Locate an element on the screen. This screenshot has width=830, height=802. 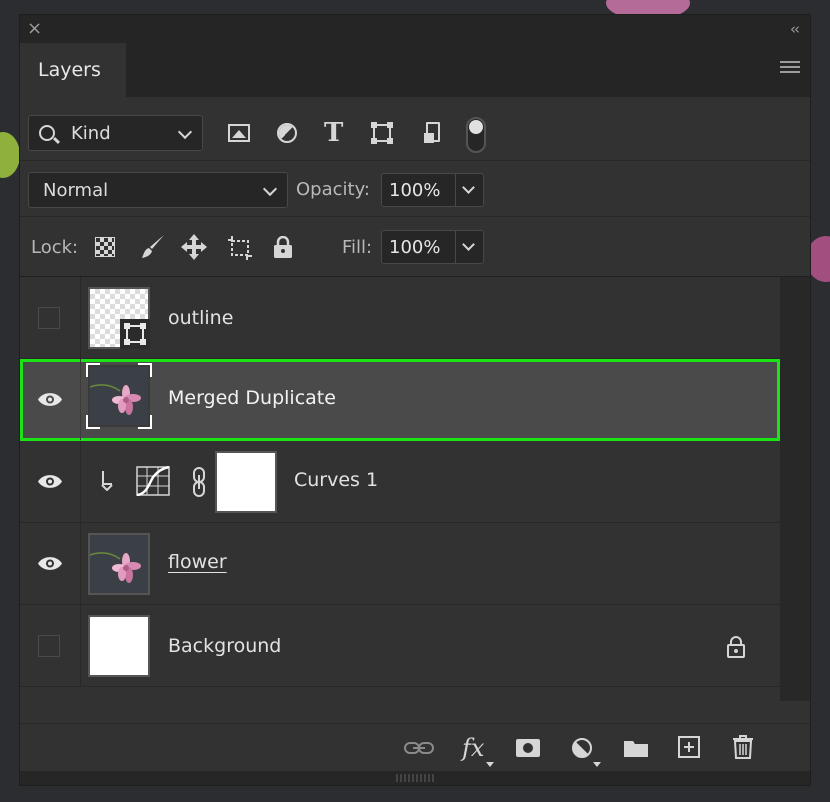
filter-kind-label: Kind is located at coordinates (91, 133).